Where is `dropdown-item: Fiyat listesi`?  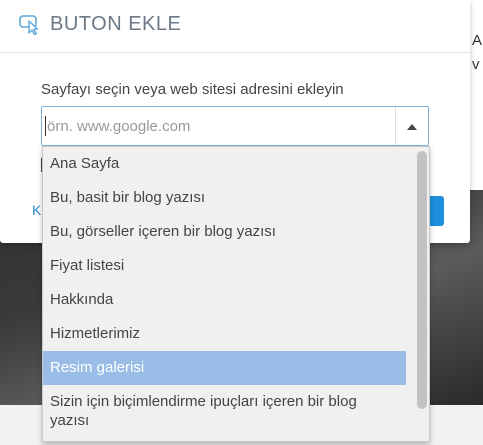 dropdown-item: Fiyat listesi is located at coordinates (224, 266).